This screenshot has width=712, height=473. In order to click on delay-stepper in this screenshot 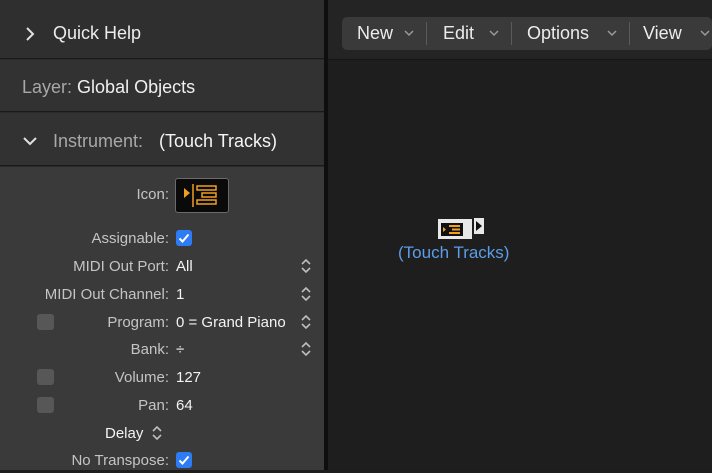, I will do `click(157, 433)`.